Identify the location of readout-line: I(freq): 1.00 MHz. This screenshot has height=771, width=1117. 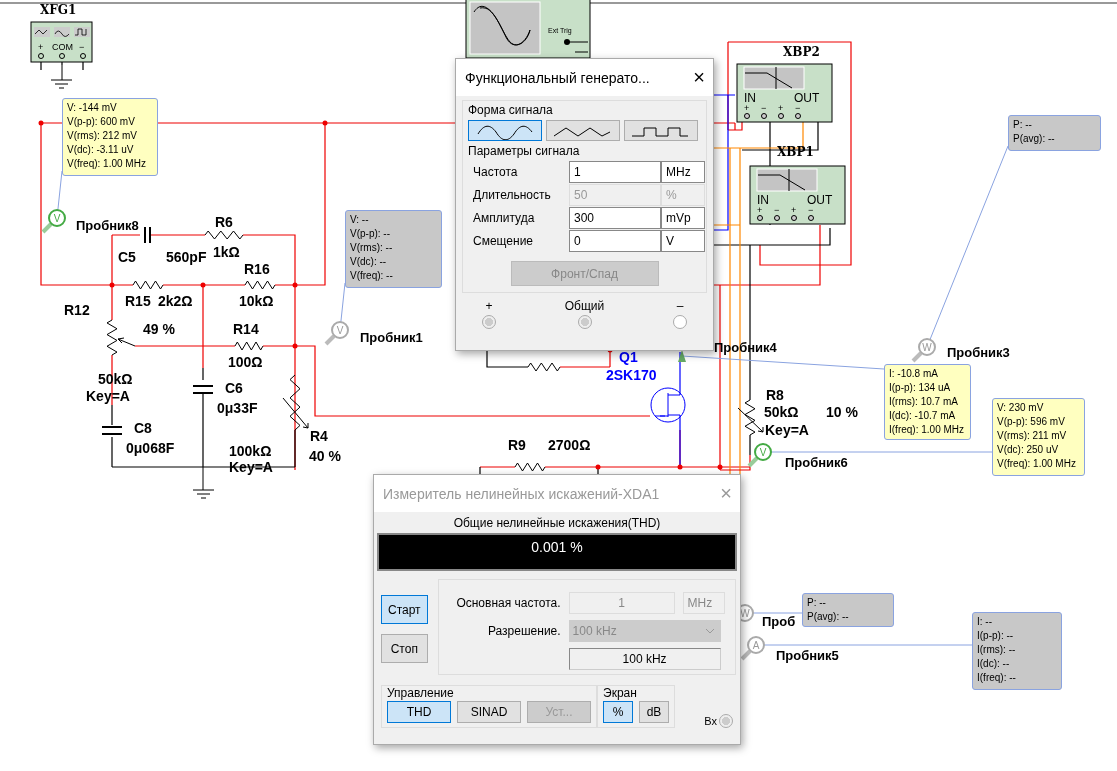
(927, 430).